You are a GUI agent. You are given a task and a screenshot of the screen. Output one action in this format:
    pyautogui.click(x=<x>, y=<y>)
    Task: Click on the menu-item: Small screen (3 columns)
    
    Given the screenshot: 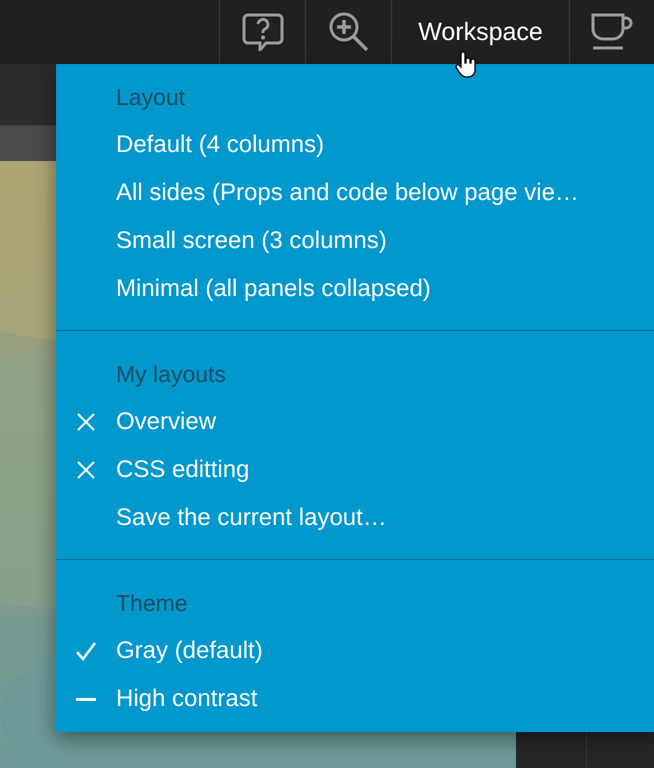 What is the action you would take?
    pyautogui.click(x=355, y=241)
    